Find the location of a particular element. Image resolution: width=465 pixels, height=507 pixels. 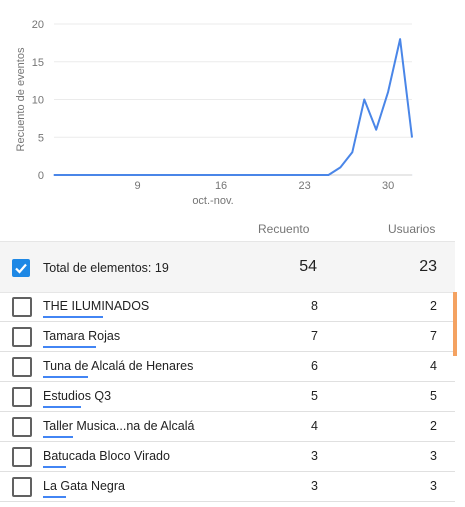

row-count: 4 is located at coordinates (314, 426).